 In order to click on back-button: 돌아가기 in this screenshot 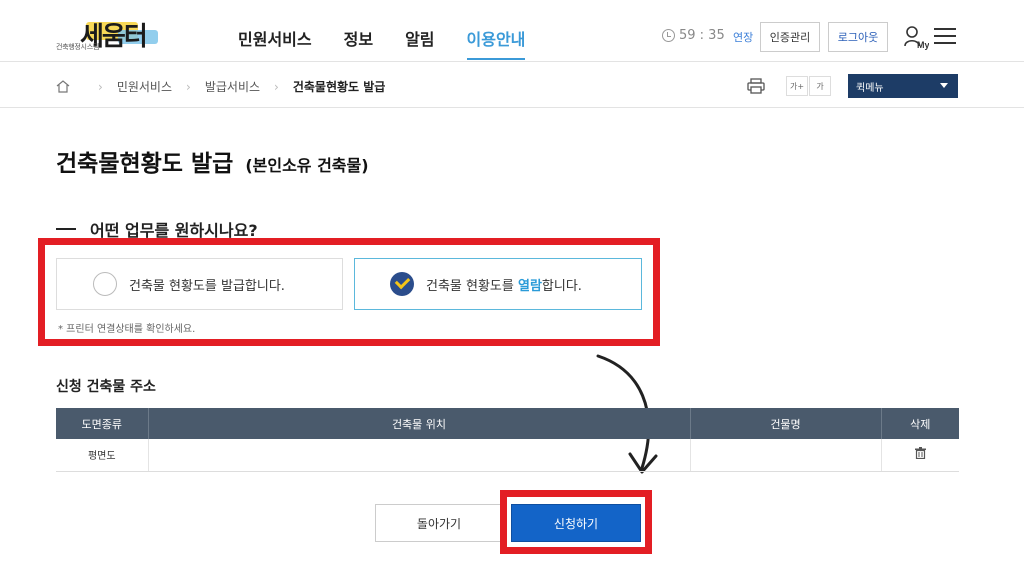, I will do `click(439, 523)`.